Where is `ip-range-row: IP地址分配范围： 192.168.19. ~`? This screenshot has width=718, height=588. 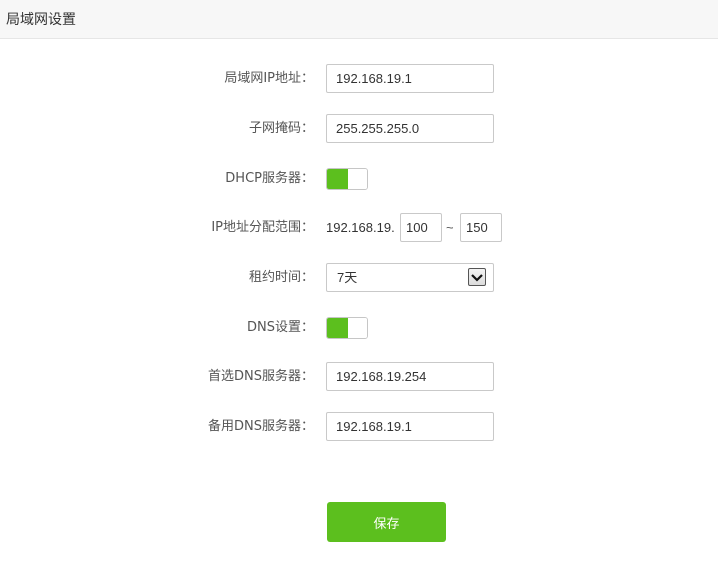
ip-range-row: IP地址分配范围： 192.168.19. ~ is located at coordinates (359, 228).